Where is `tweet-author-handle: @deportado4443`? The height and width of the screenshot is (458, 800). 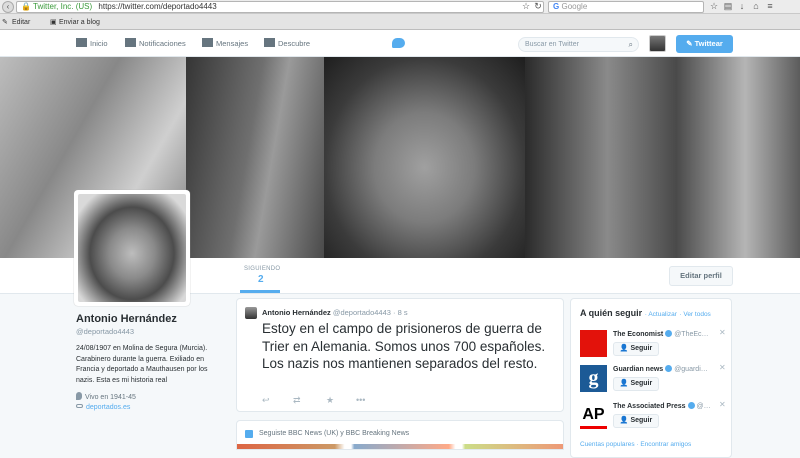 tweet-author-handle: @deportado4443 is located at coordinates (362, 312).